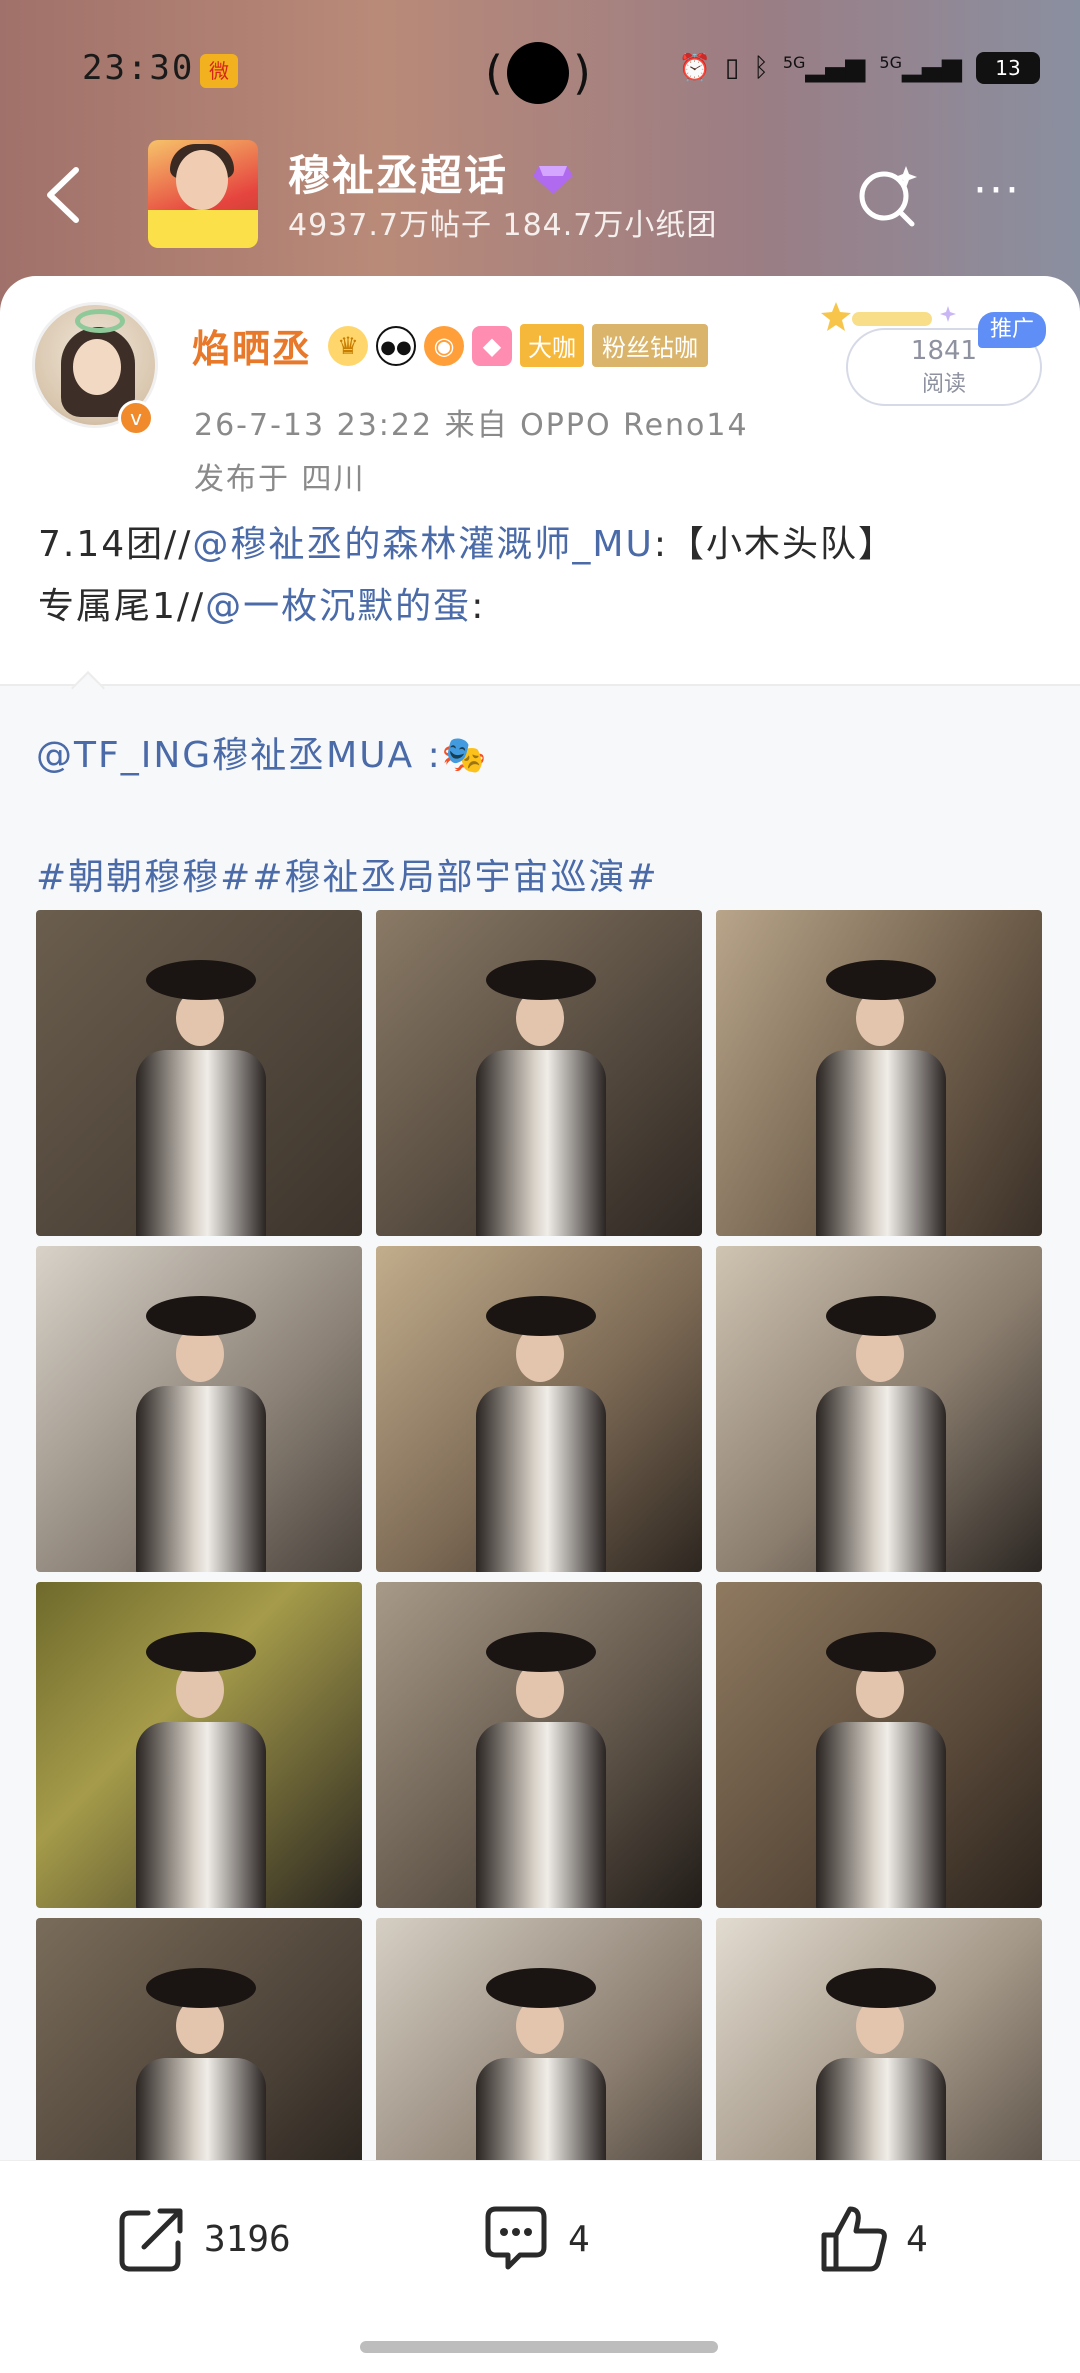  What do you see at coordinates (732, 68) in the screenshot?
I see `vibrate-icon: ▯` at bounding box center [732, 68].